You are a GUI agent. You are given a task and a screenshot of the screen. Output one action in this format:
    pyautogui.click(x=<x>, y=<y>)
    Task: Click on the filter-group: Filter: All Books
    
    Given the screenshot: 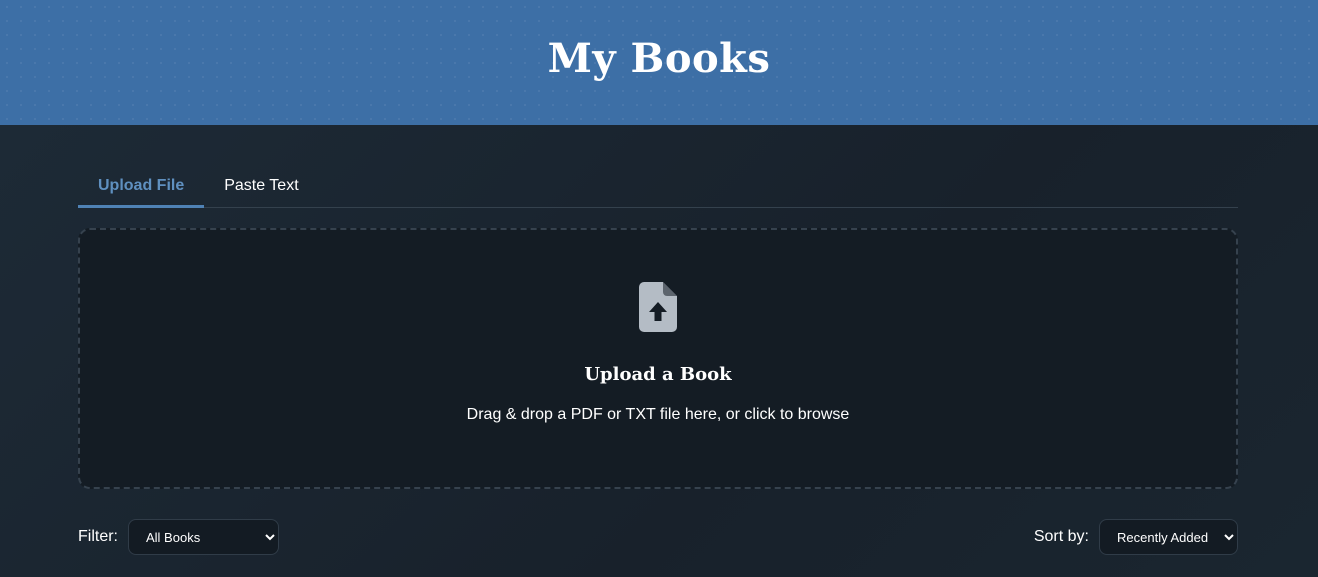 What is the action you would take?
    pyautogui.click(x=178, y=537)
    